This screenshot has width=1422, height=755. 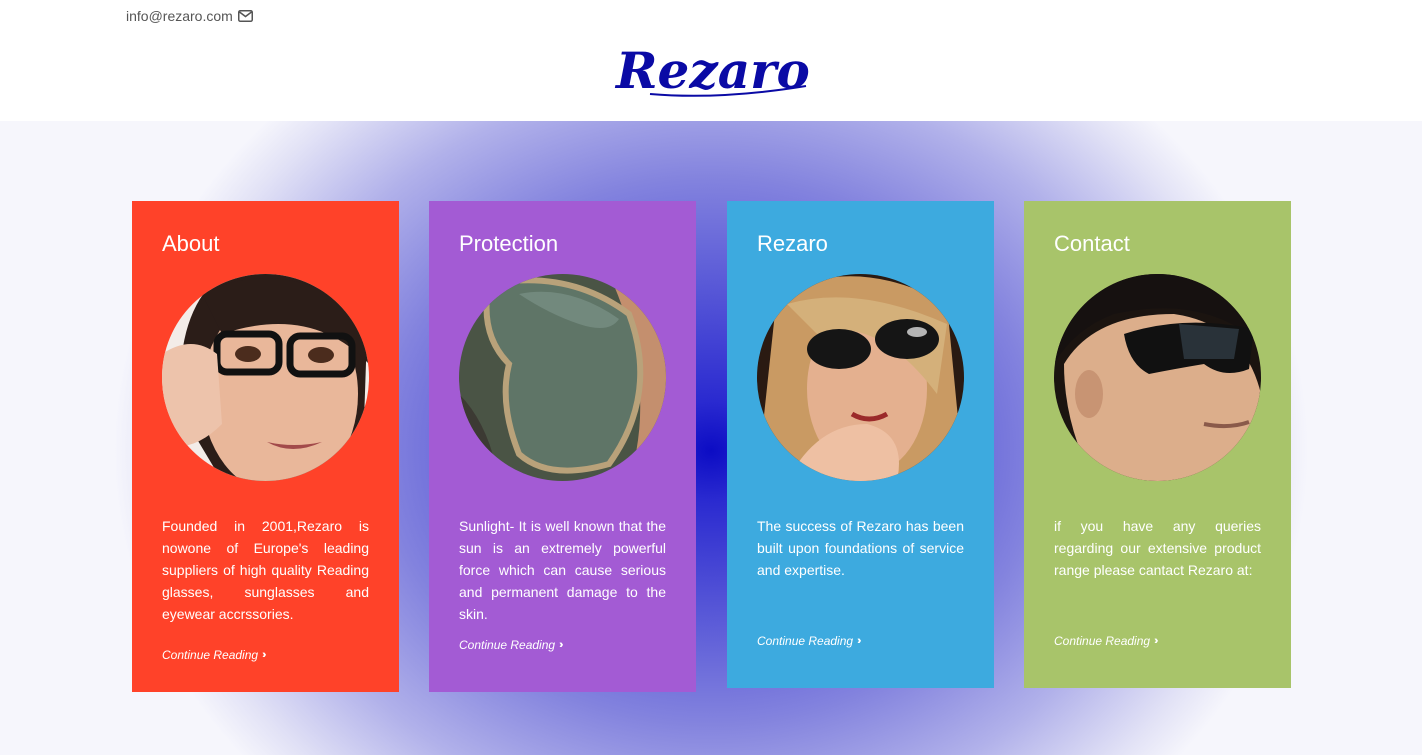 I want to click on card-title: Protection, so click(x=509, y=243).